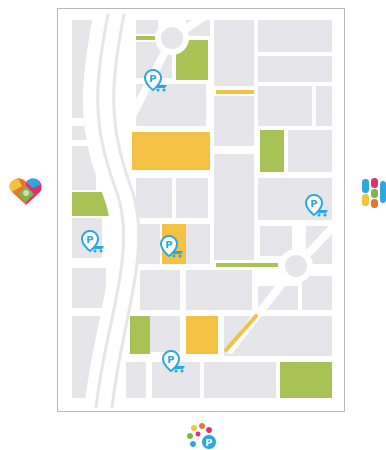 The width and height of the screenshot is (386, 450). Describe the element at coordinates (374, 193) in the screenshot. I see `colorful-letters-icon` at that location.